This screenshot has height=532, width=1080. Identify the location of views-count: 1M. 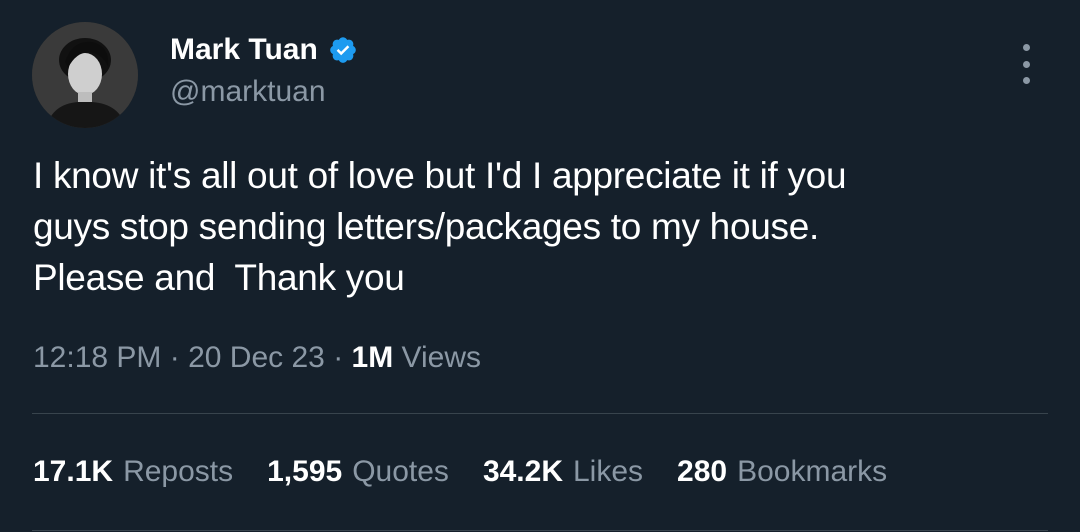
(372, 357).